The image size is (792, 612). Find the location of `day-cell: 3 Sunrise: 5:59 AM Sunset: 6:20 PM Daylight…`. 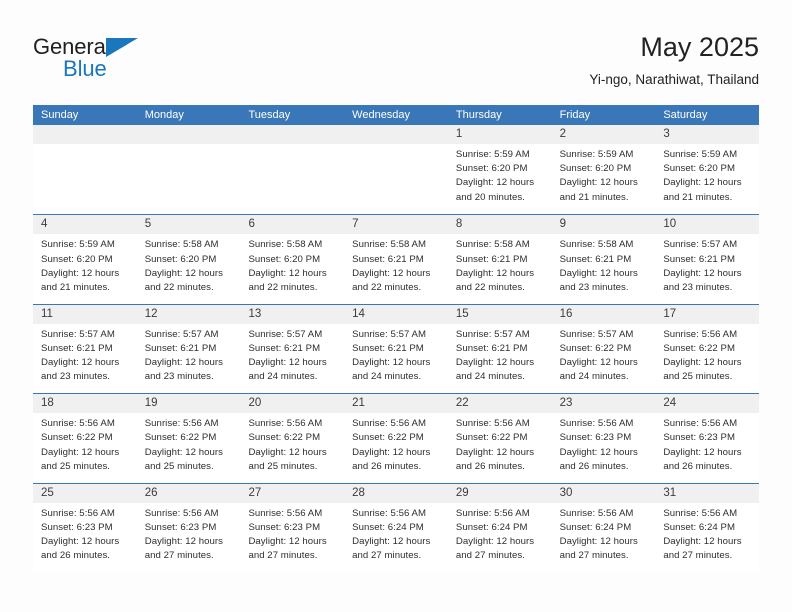

day-cell: 3 Sunrise: 5:59 AM Sunset: 6:20 PM Daylight… is located at coordinates (707, 170).